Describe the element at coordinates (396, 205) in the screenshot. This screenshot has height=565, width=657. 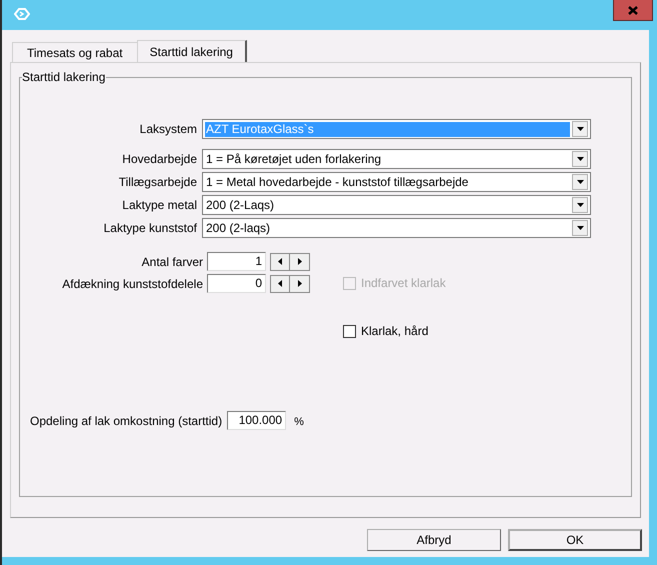
I see `dropdown: 200 (2-Laqs)` at that location.